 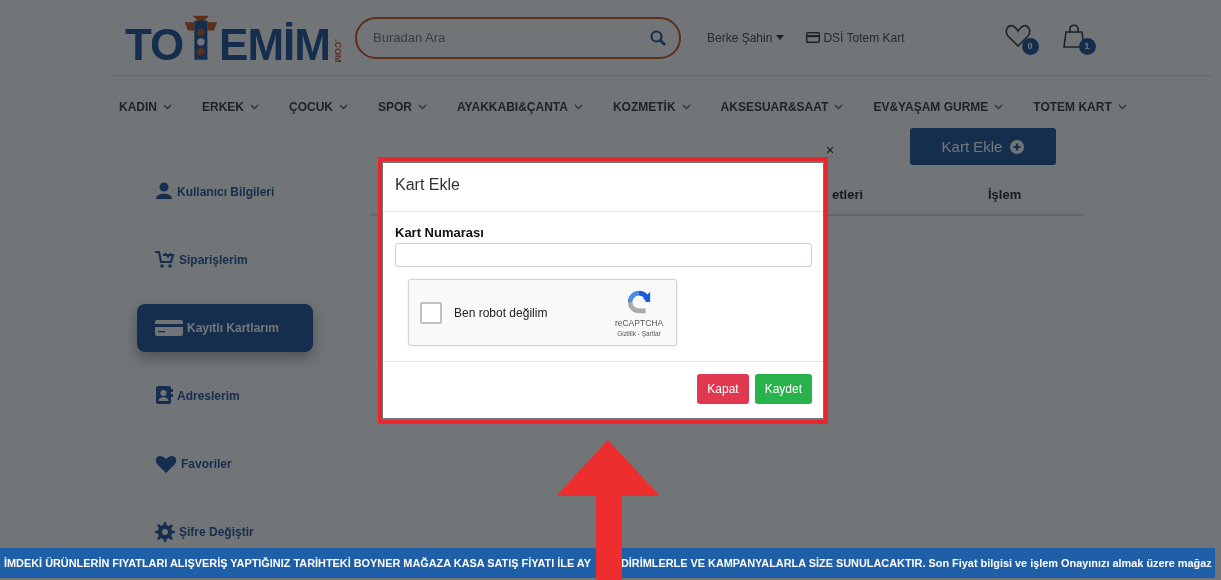 What do you see at coordinates (658, 37) in the screenshot?
I see `search-icon` at bounding box center [658, 37].